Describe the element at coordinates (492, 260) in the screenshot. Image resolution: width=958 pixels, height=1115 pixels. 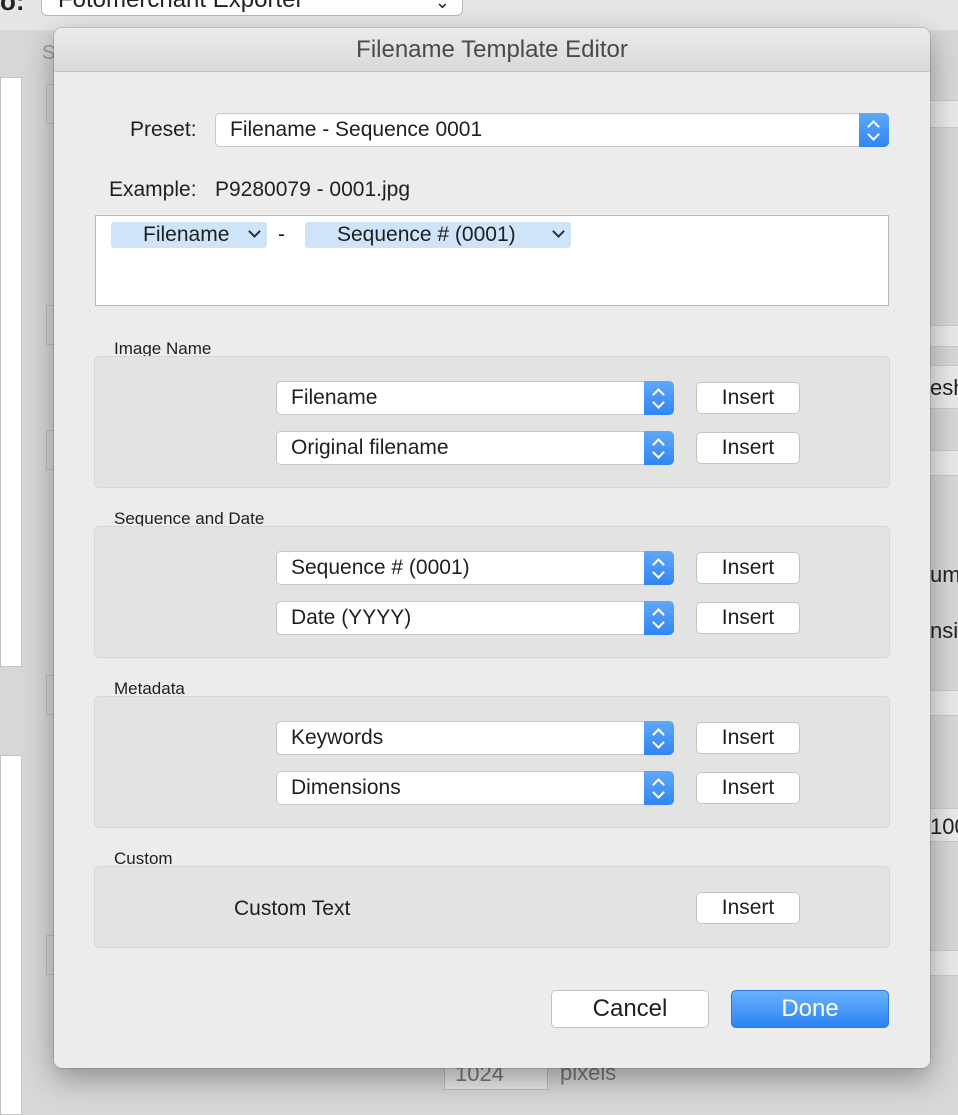
I see `template-token-field: Filename - Sequence # (0001)` at that location.